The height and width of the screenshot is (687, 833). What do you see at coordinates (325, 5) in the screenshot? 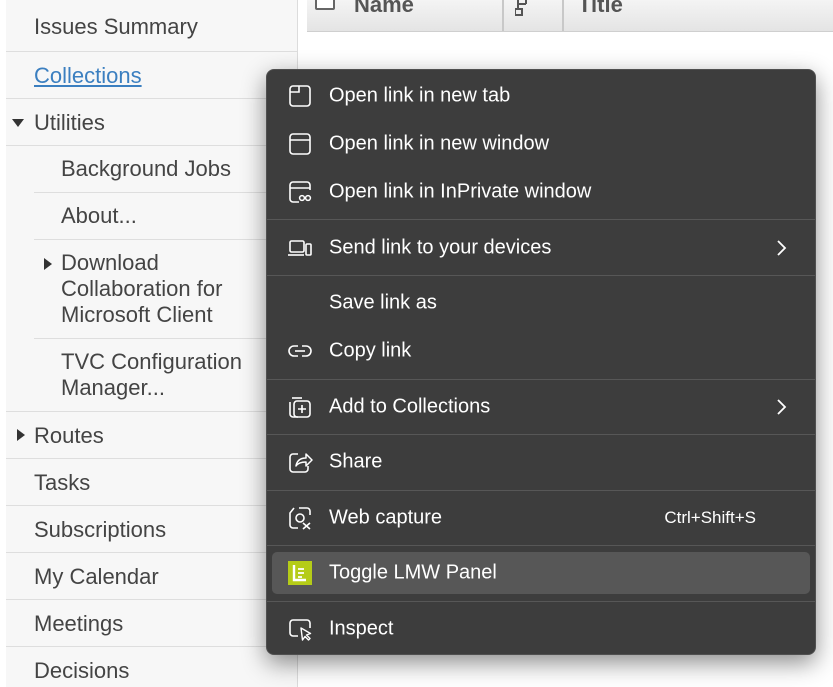
I see `select-all-checkbox` at bounding box center [325, 5].